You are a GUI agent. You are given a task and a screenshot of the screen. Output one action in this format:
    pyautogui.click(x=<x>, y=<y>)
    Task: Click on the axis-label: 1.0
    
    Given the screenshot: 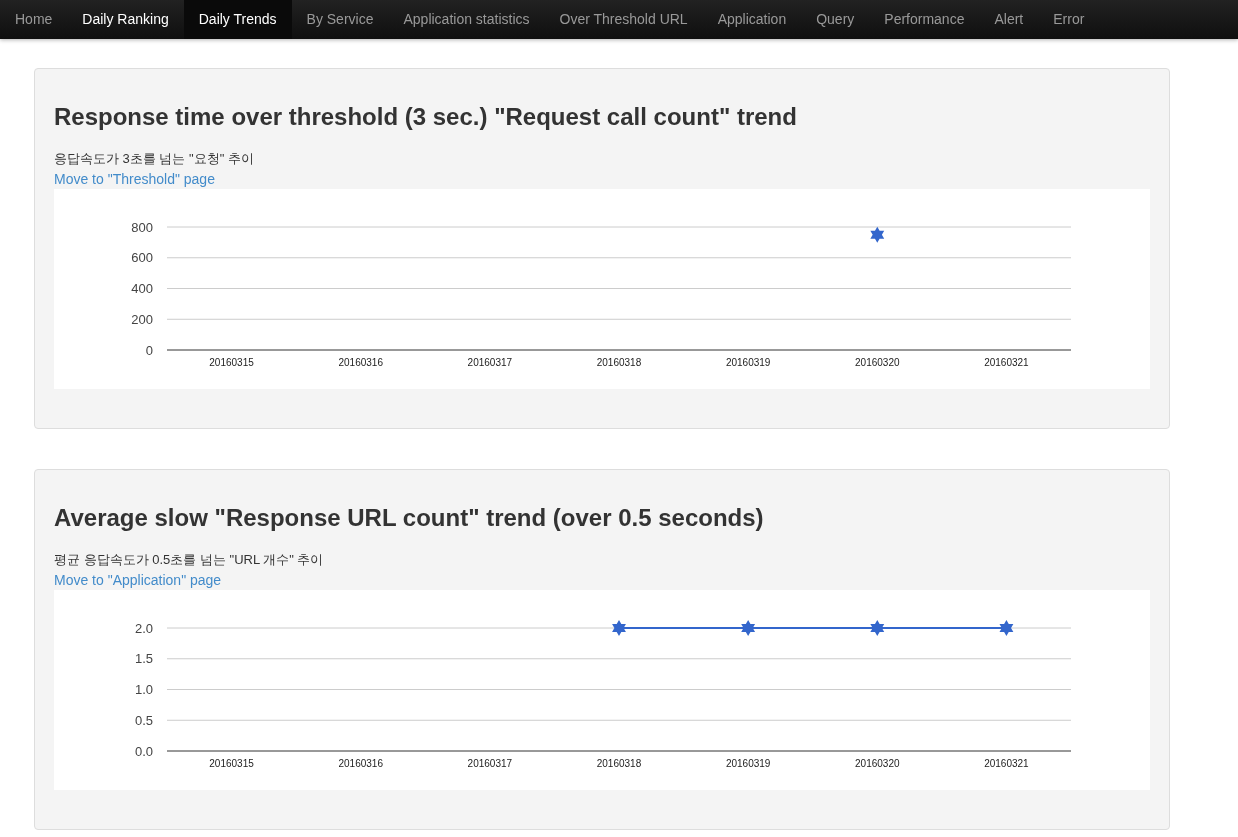 What is the action you would take?
    pyautogui.click(x=143, y=689)
    